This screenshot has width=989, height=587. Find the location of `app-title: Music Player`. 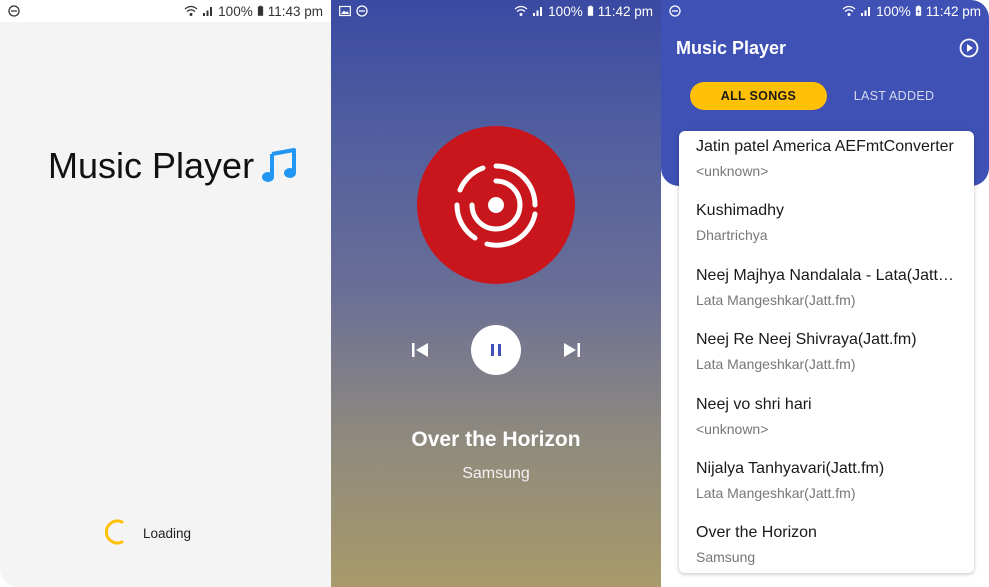

app-title: Music Player is located at coordinates (731, 48).